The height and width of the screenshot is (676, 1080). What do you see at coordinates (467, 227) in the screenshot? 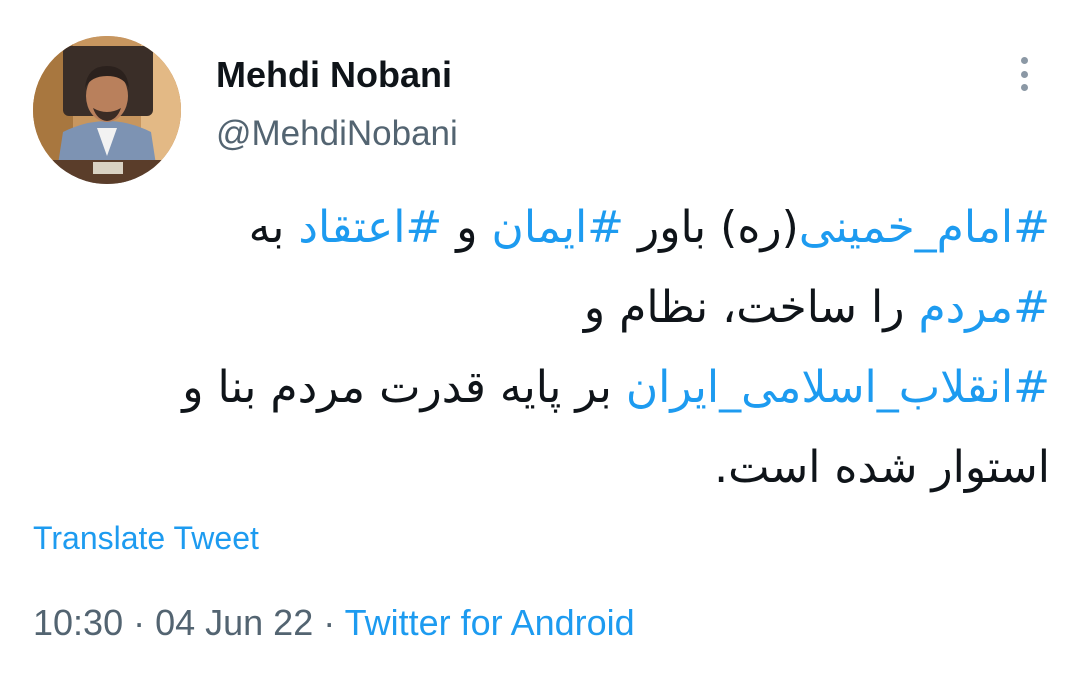
I see `tweet-text-segment: و` at bounding box center [467, 227].